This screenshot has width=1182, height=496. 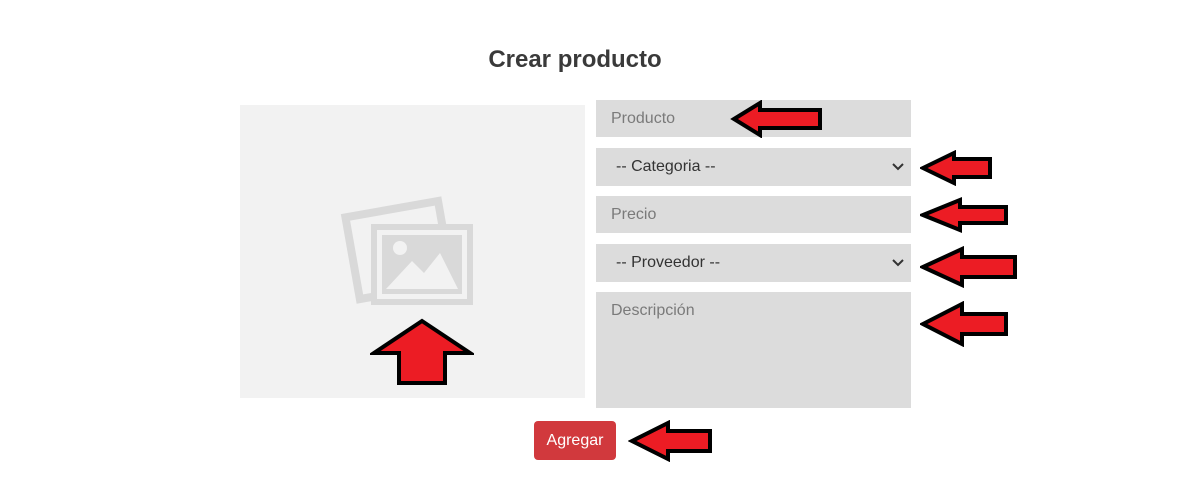 What do you see at coordinates (753, 167) in the screenshot?
I see `category-select: -- Categoria --` at bounding box center [753, 167].